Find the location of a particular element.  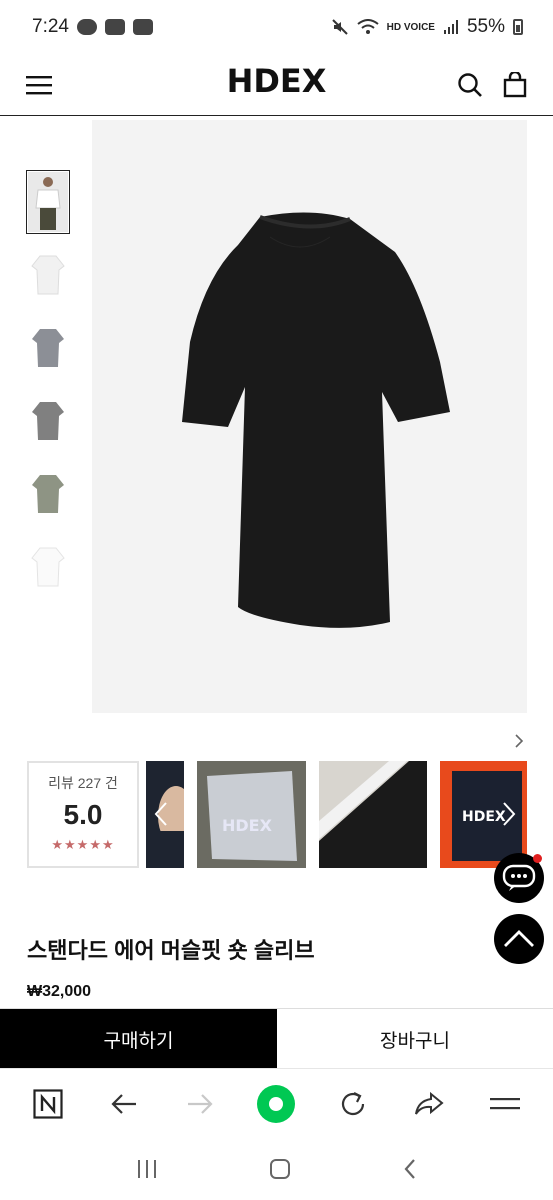

review-stars: ★★★★★ is located at coordinates (83, 844).